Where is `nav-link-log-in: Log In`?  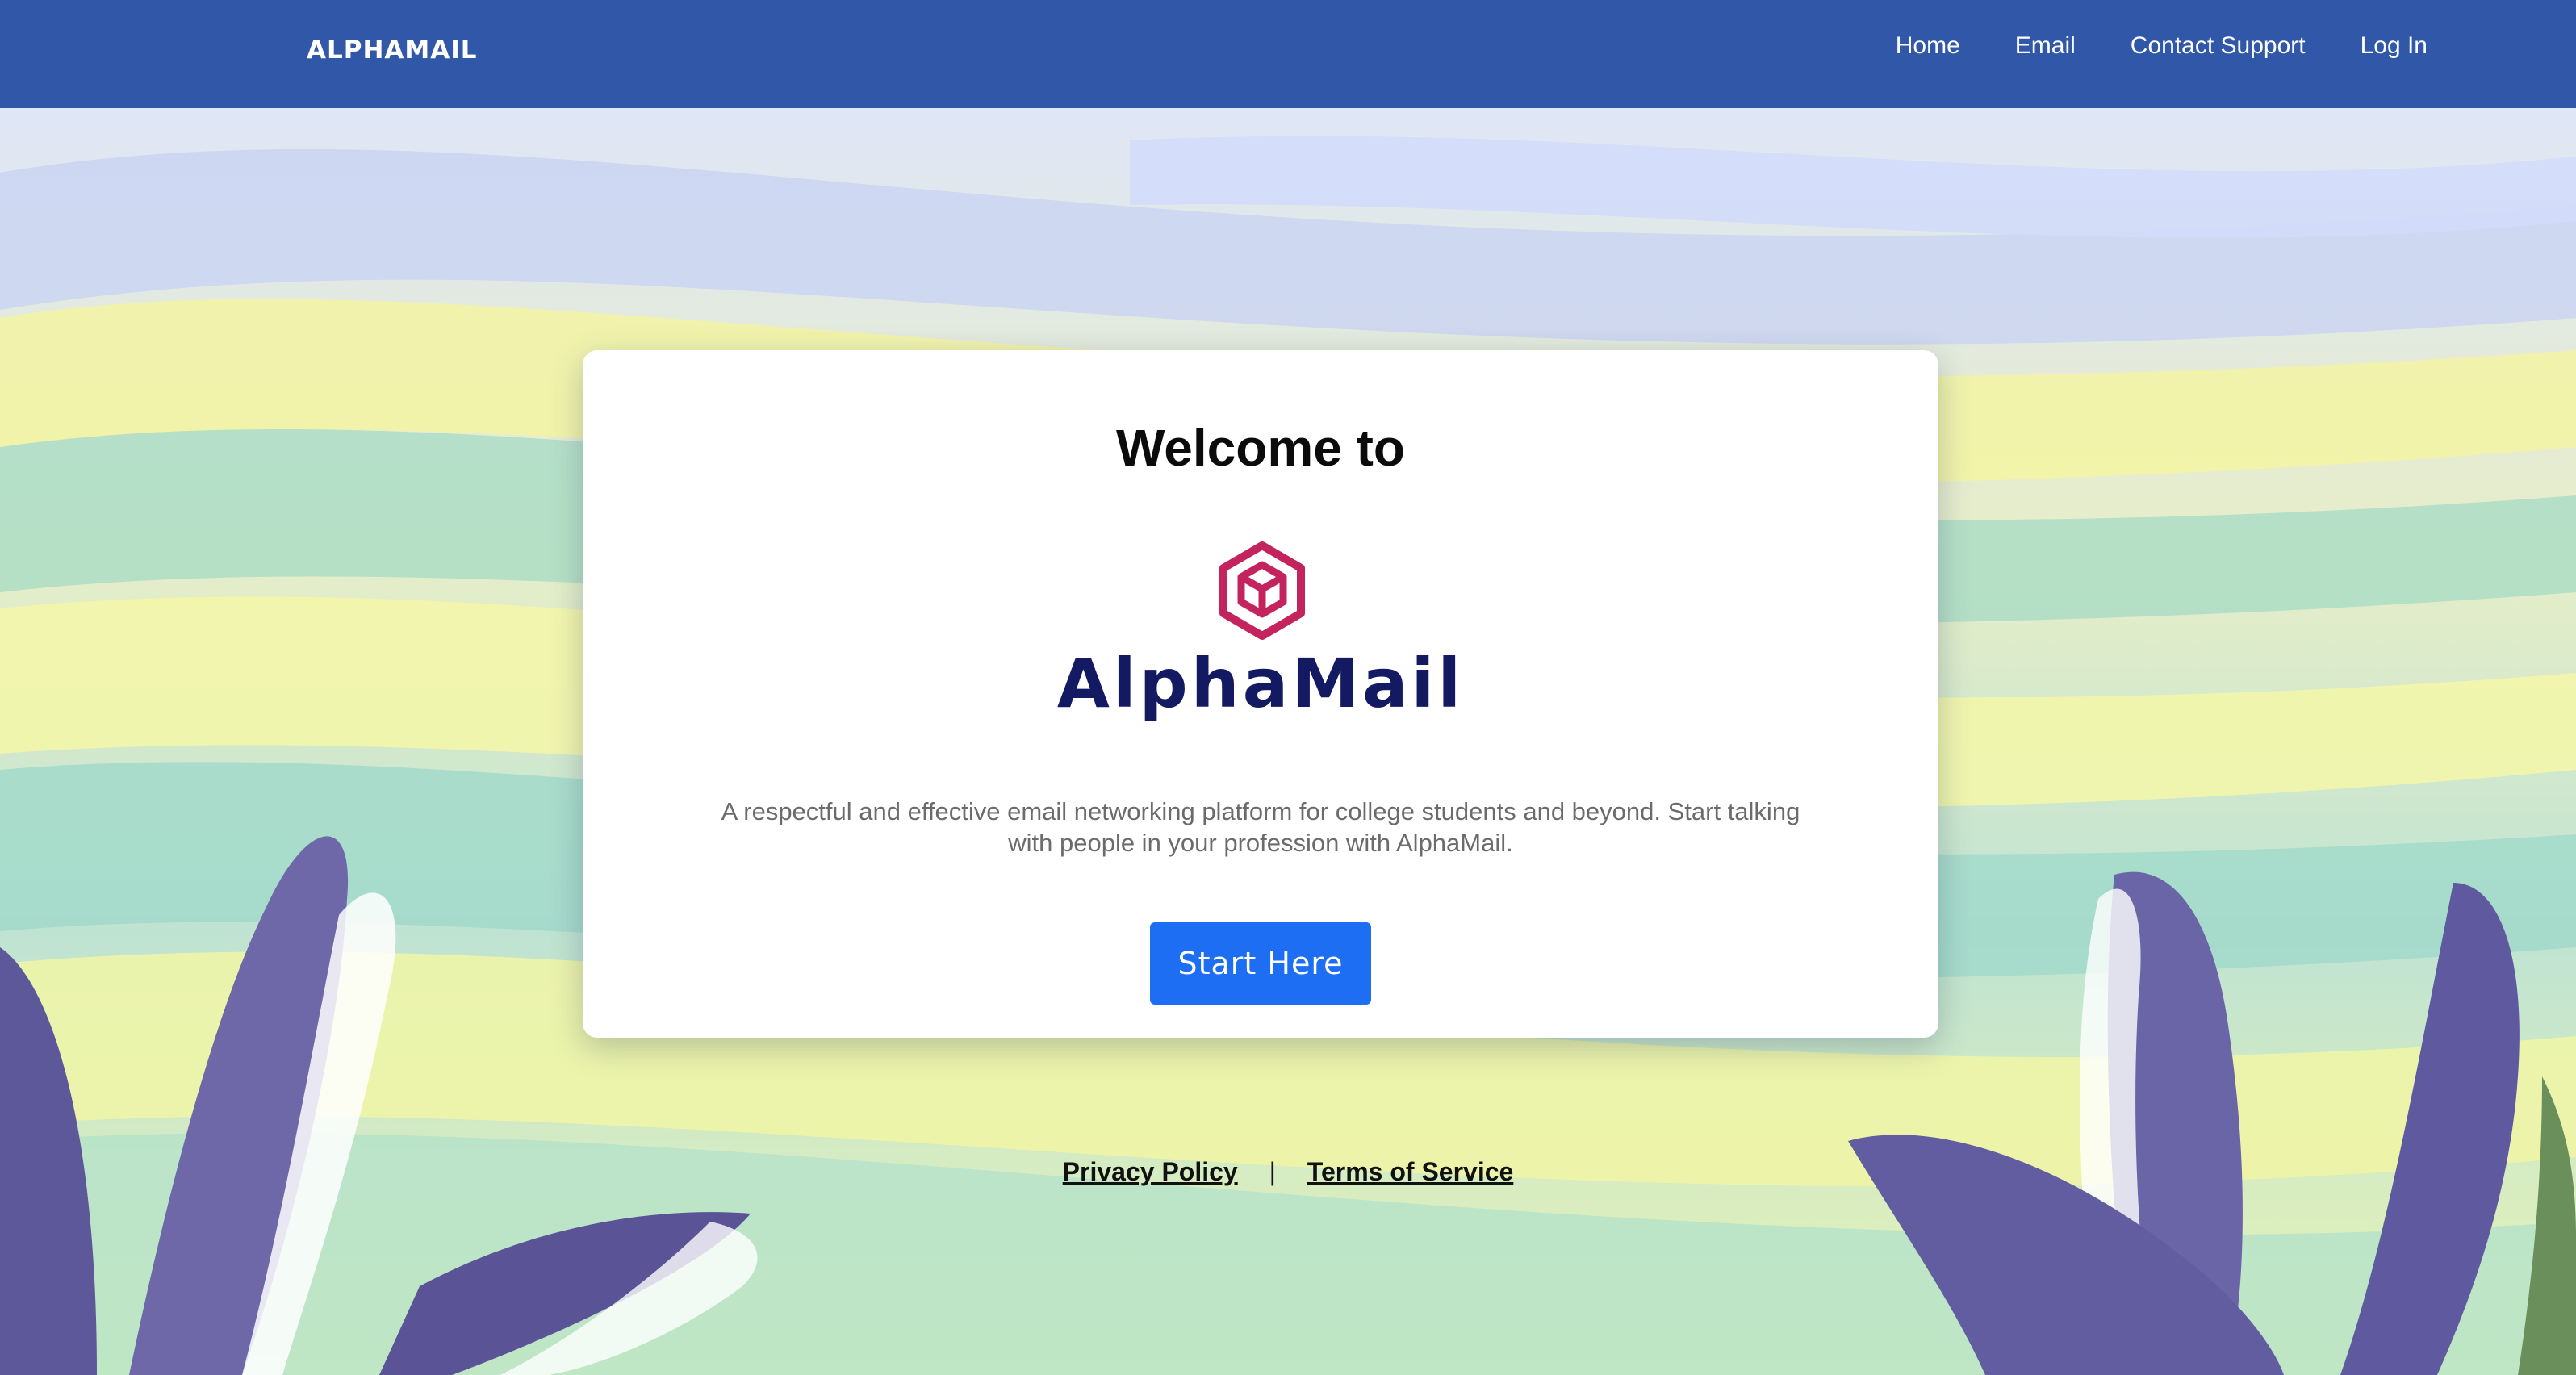
nav-link-log-in: Log In is located at coordinates (2394, 46).